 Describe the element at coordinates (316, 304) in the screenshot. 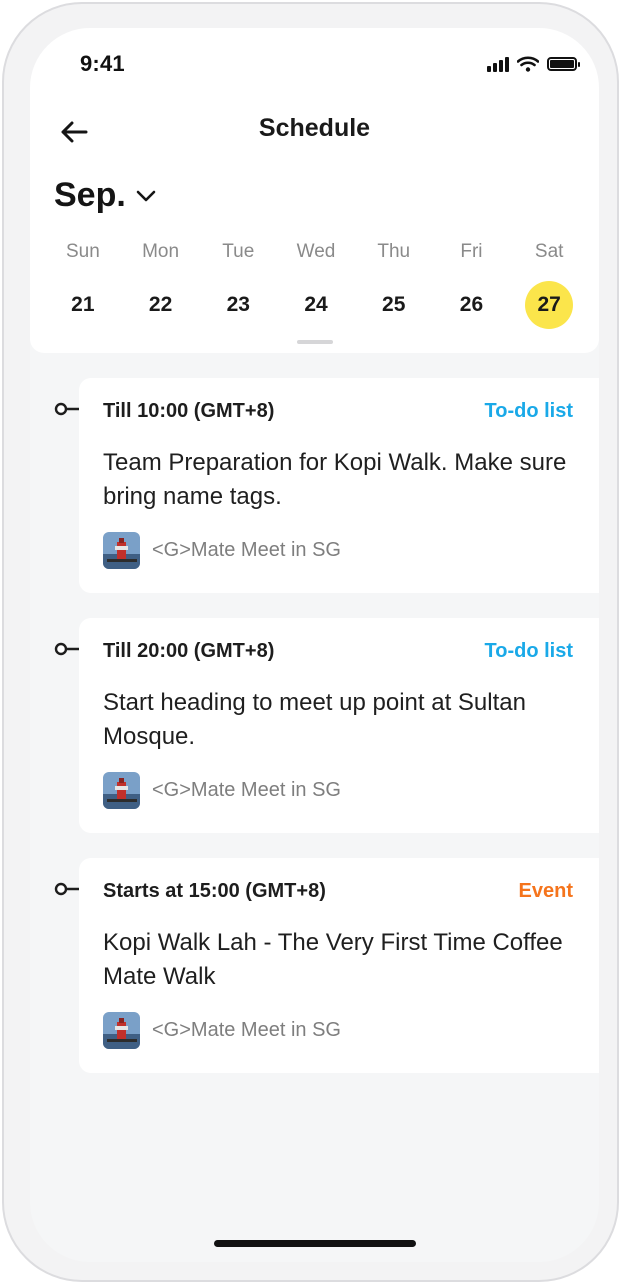

I see `day-number: 24` at that location.